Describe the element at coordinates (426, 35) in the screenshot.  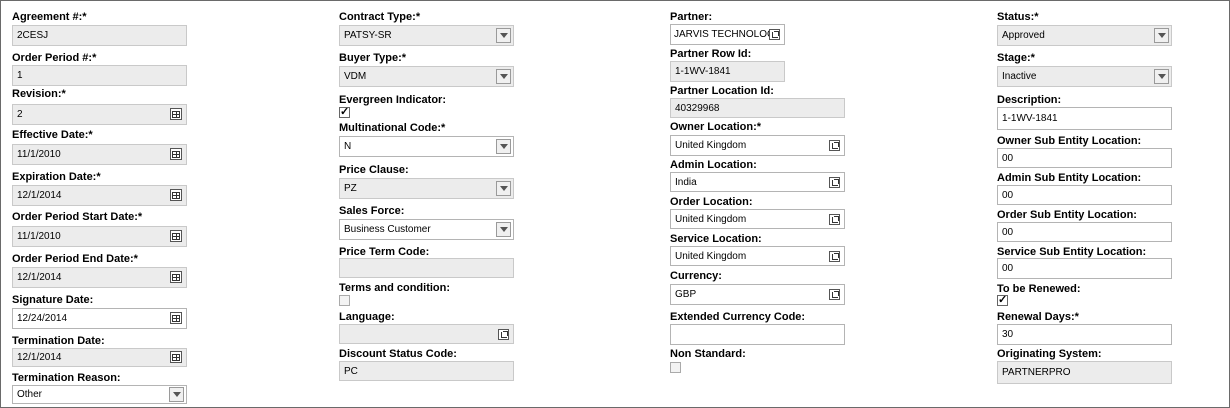
I see `contract-type-select: PATSY-SR` at that location.